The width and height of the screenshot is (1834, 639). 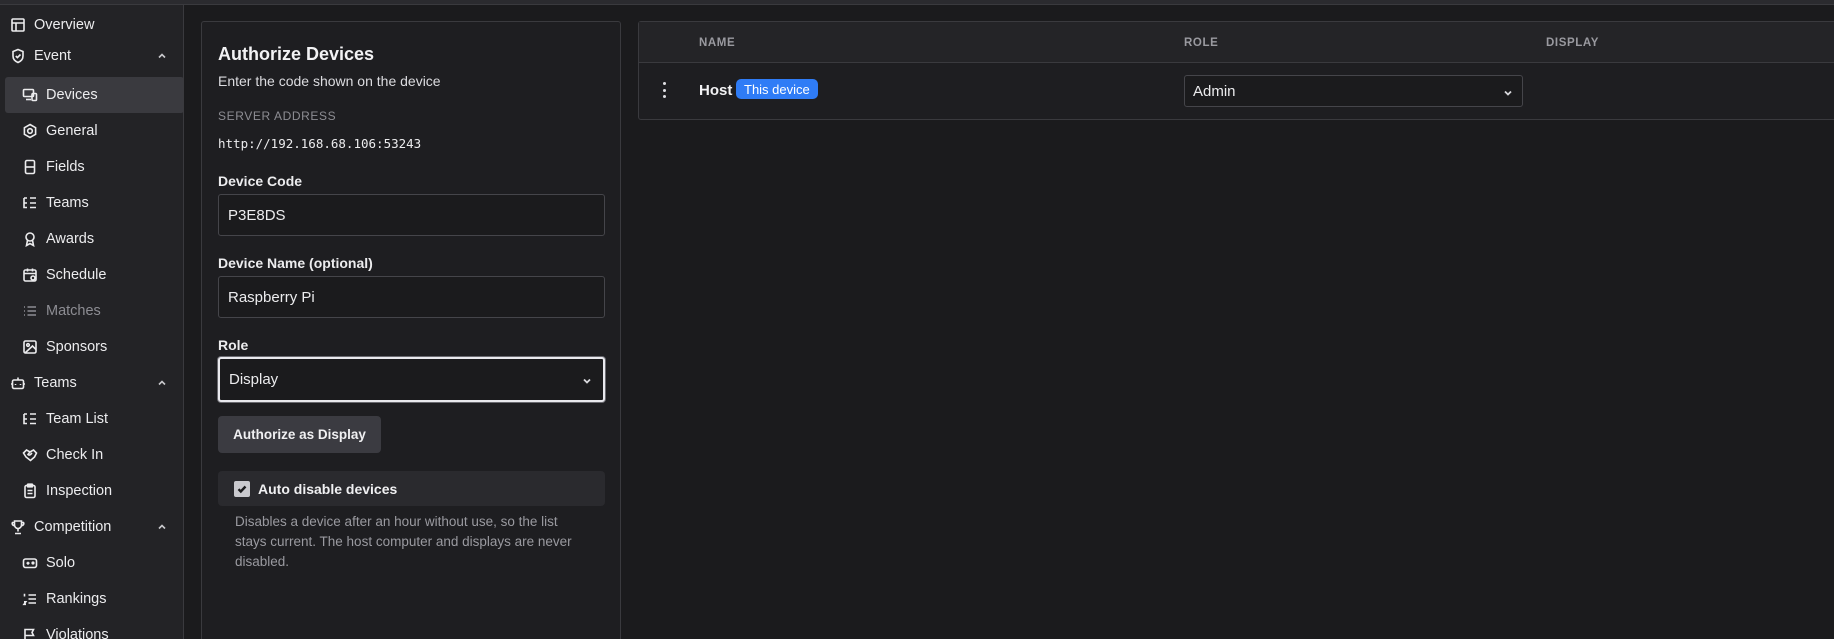 I want to click on handshake-icon, so click(x=30, y=455).